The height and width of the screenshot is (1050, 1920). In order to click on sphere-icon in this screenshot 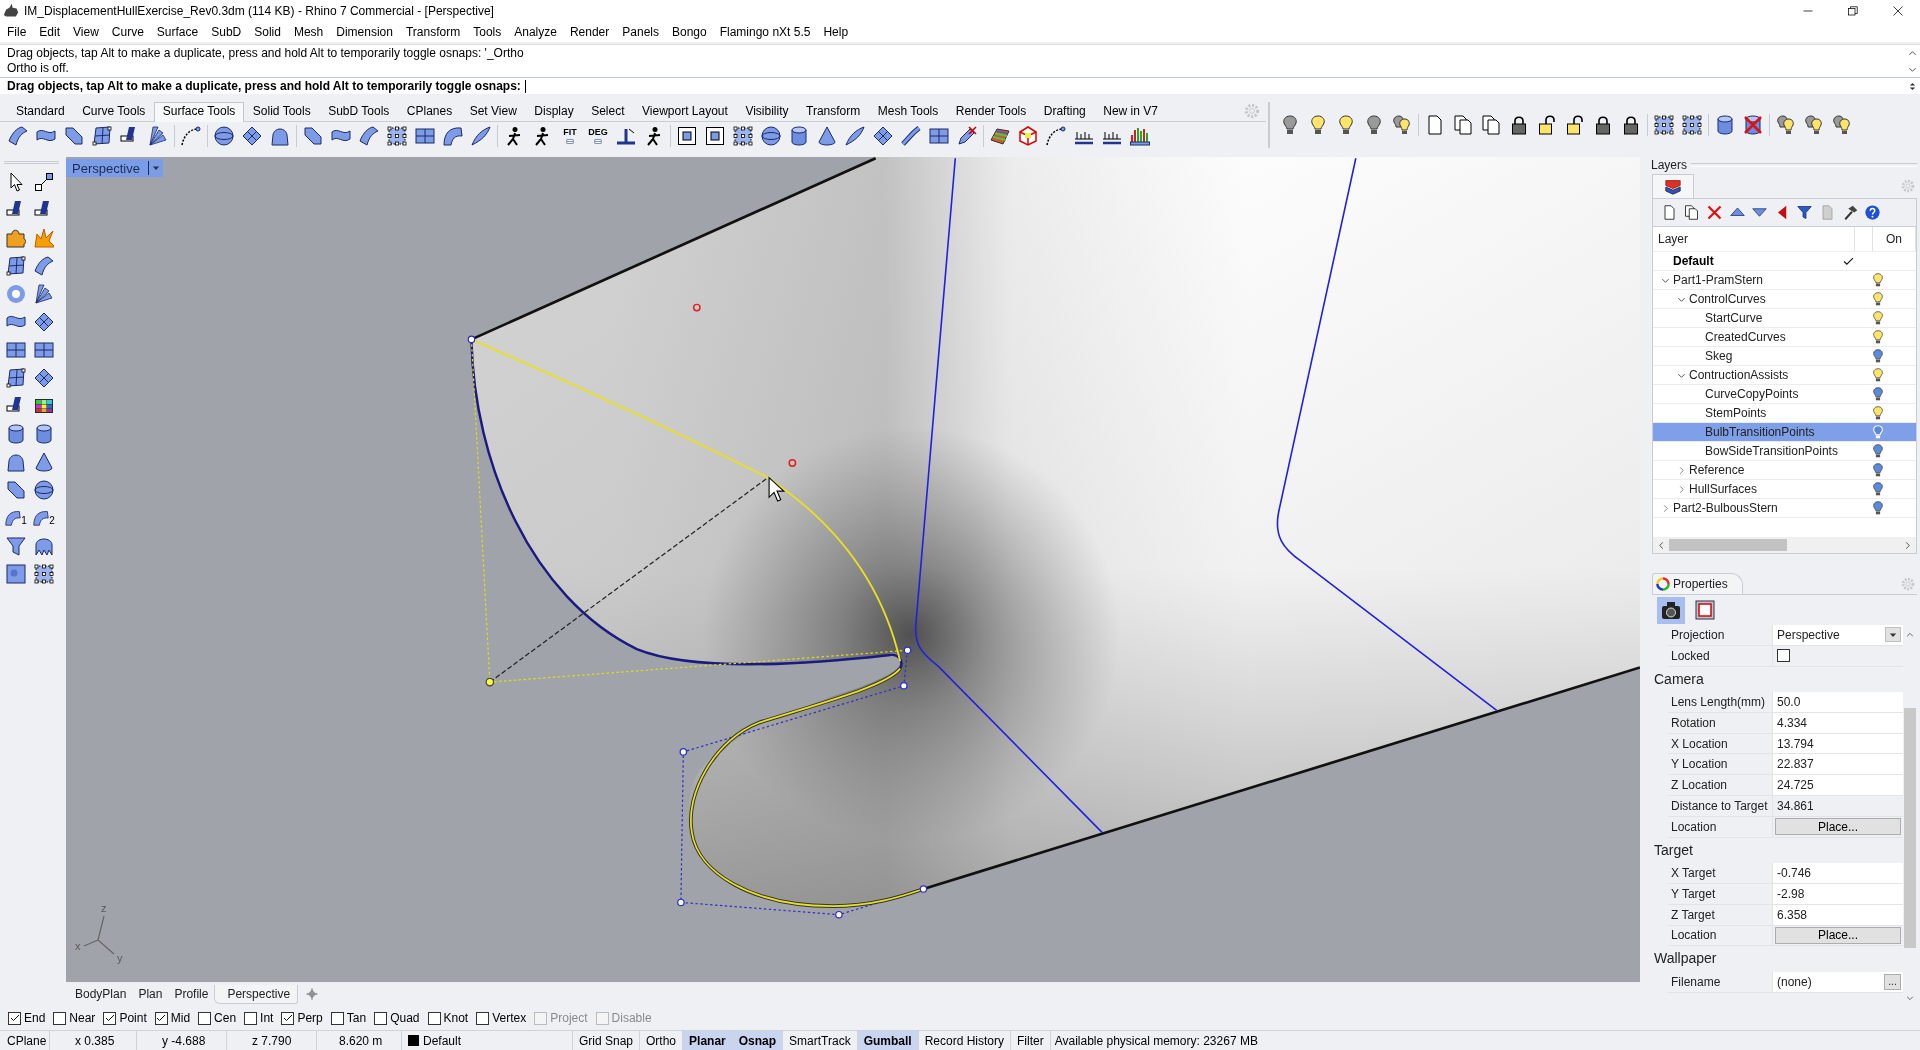, I will do `click(771, 136)`.